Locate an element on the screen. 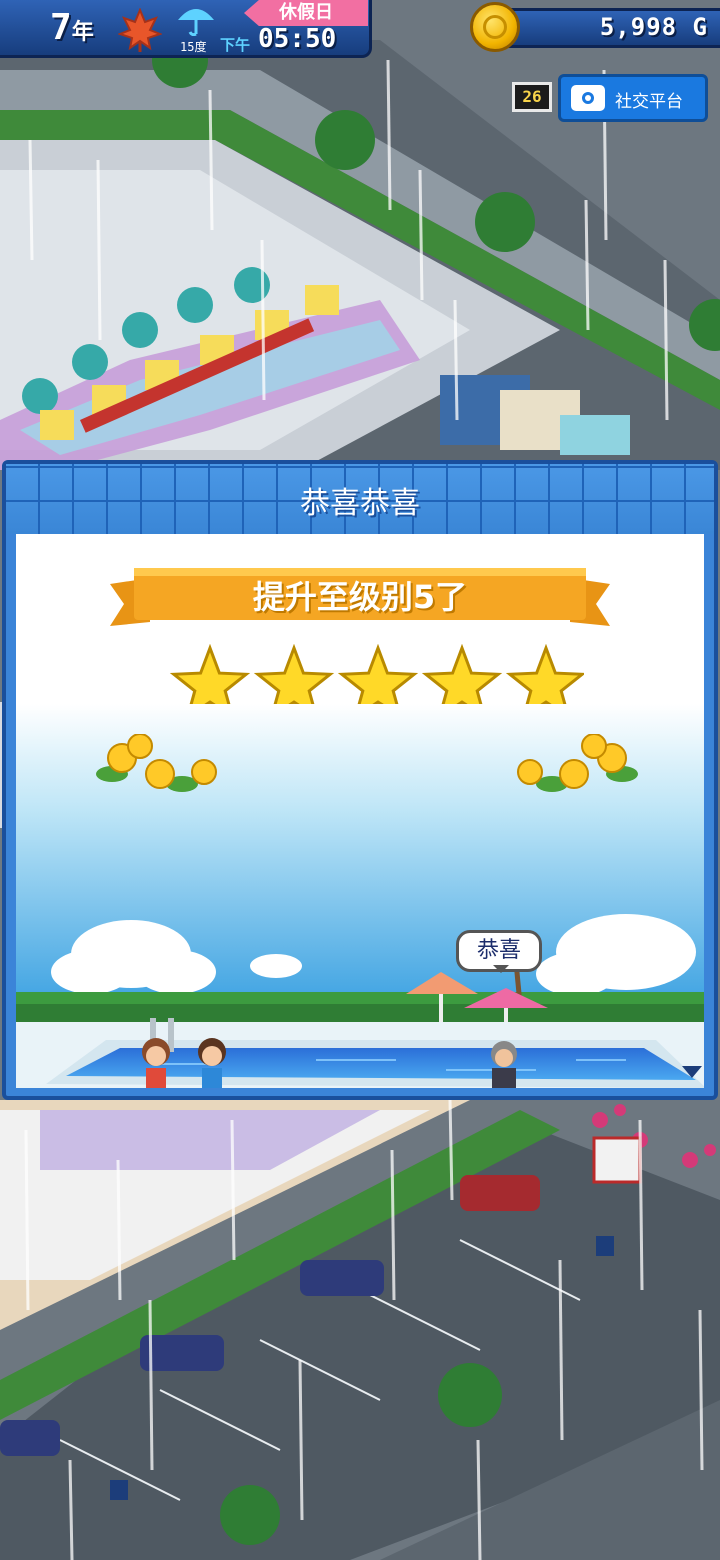  temperature-label: 15度 is located at coordinates (193, 47).